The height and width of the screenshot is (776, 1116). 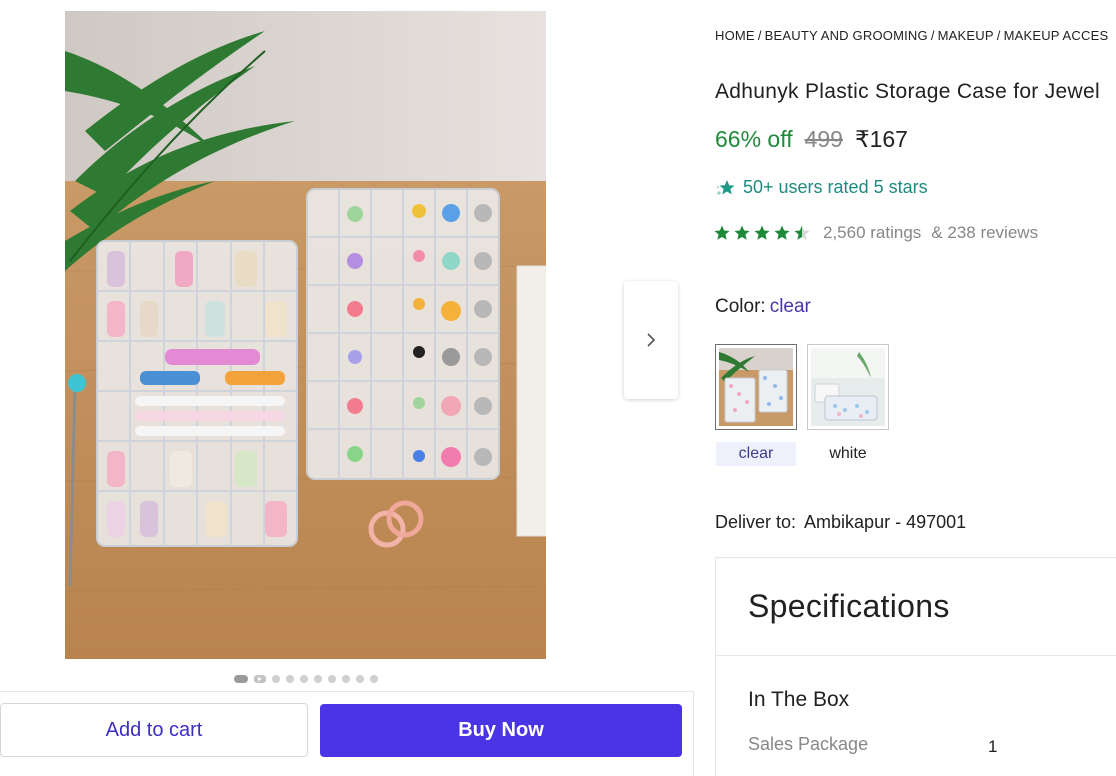 I want to click on specifications-title: Specifications, so click(x=849, y=606).